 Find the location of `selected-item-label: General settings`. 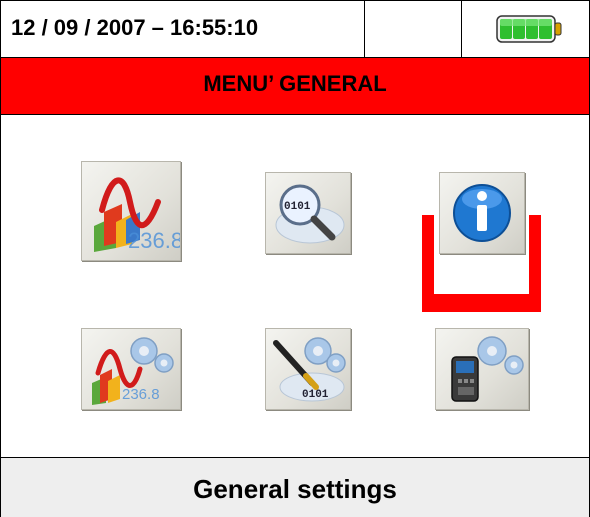

selected-item-label: General settings is located at coordinates (295, 489).